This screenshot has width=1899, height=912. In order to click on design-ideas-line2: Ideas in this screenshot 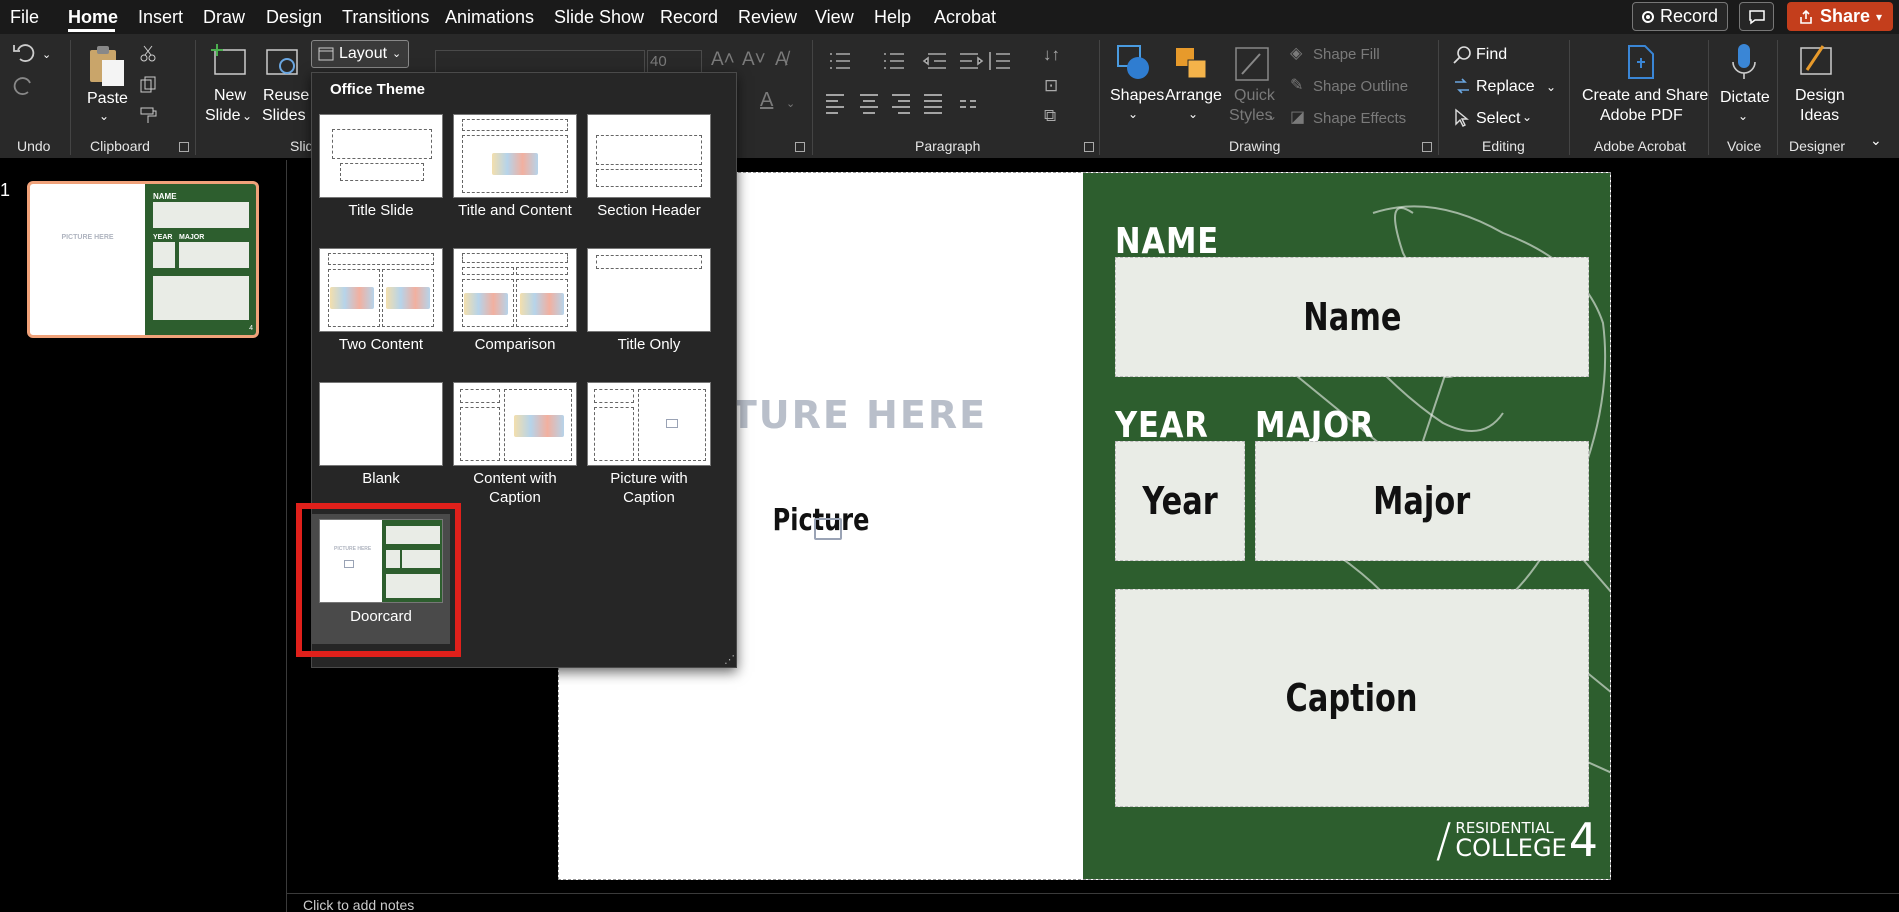, I will do `click(1819, 116)`.